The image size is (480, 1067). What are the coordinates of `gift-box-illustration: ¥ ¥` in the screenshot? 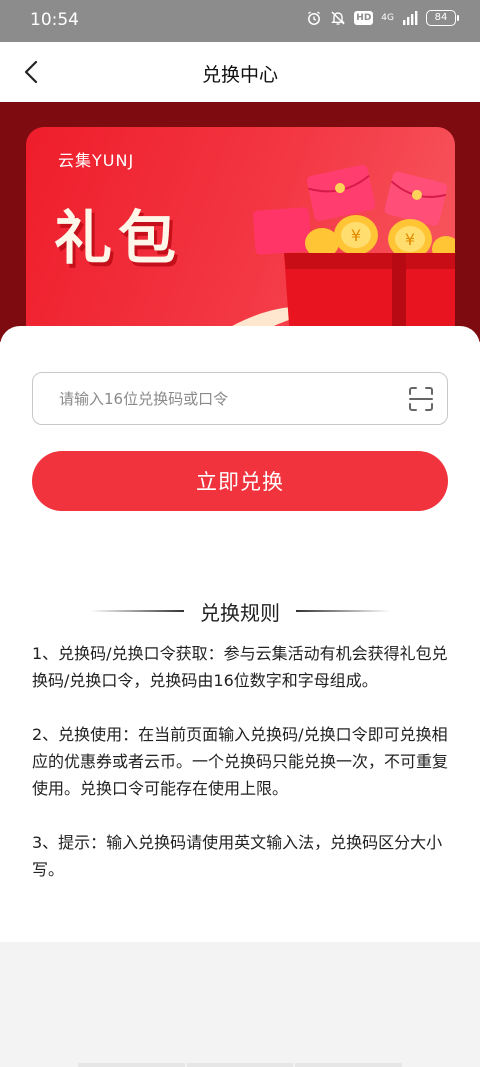 It's located at (330, 253).